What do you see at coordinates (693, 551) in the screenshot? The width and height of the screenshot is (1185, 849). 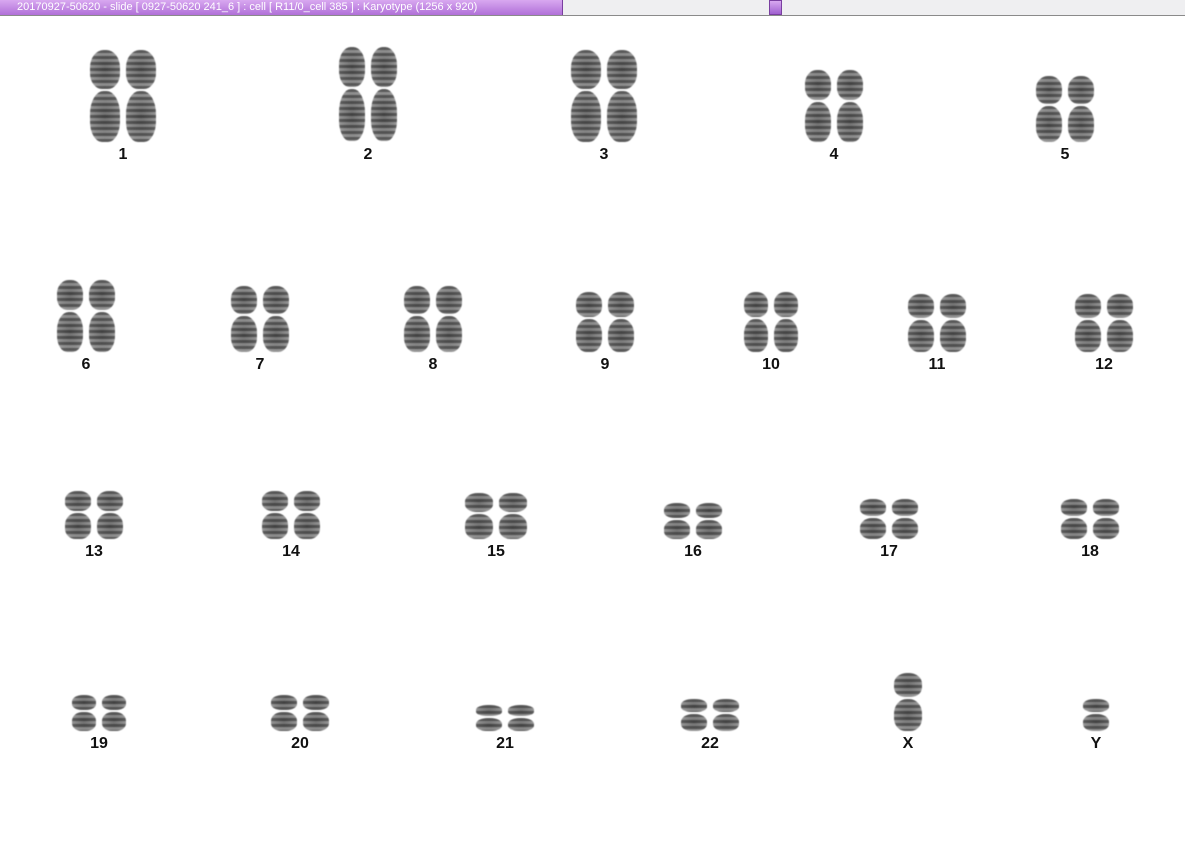 I see `chromosome-label-16: 16` at bounding box center [693, 551].